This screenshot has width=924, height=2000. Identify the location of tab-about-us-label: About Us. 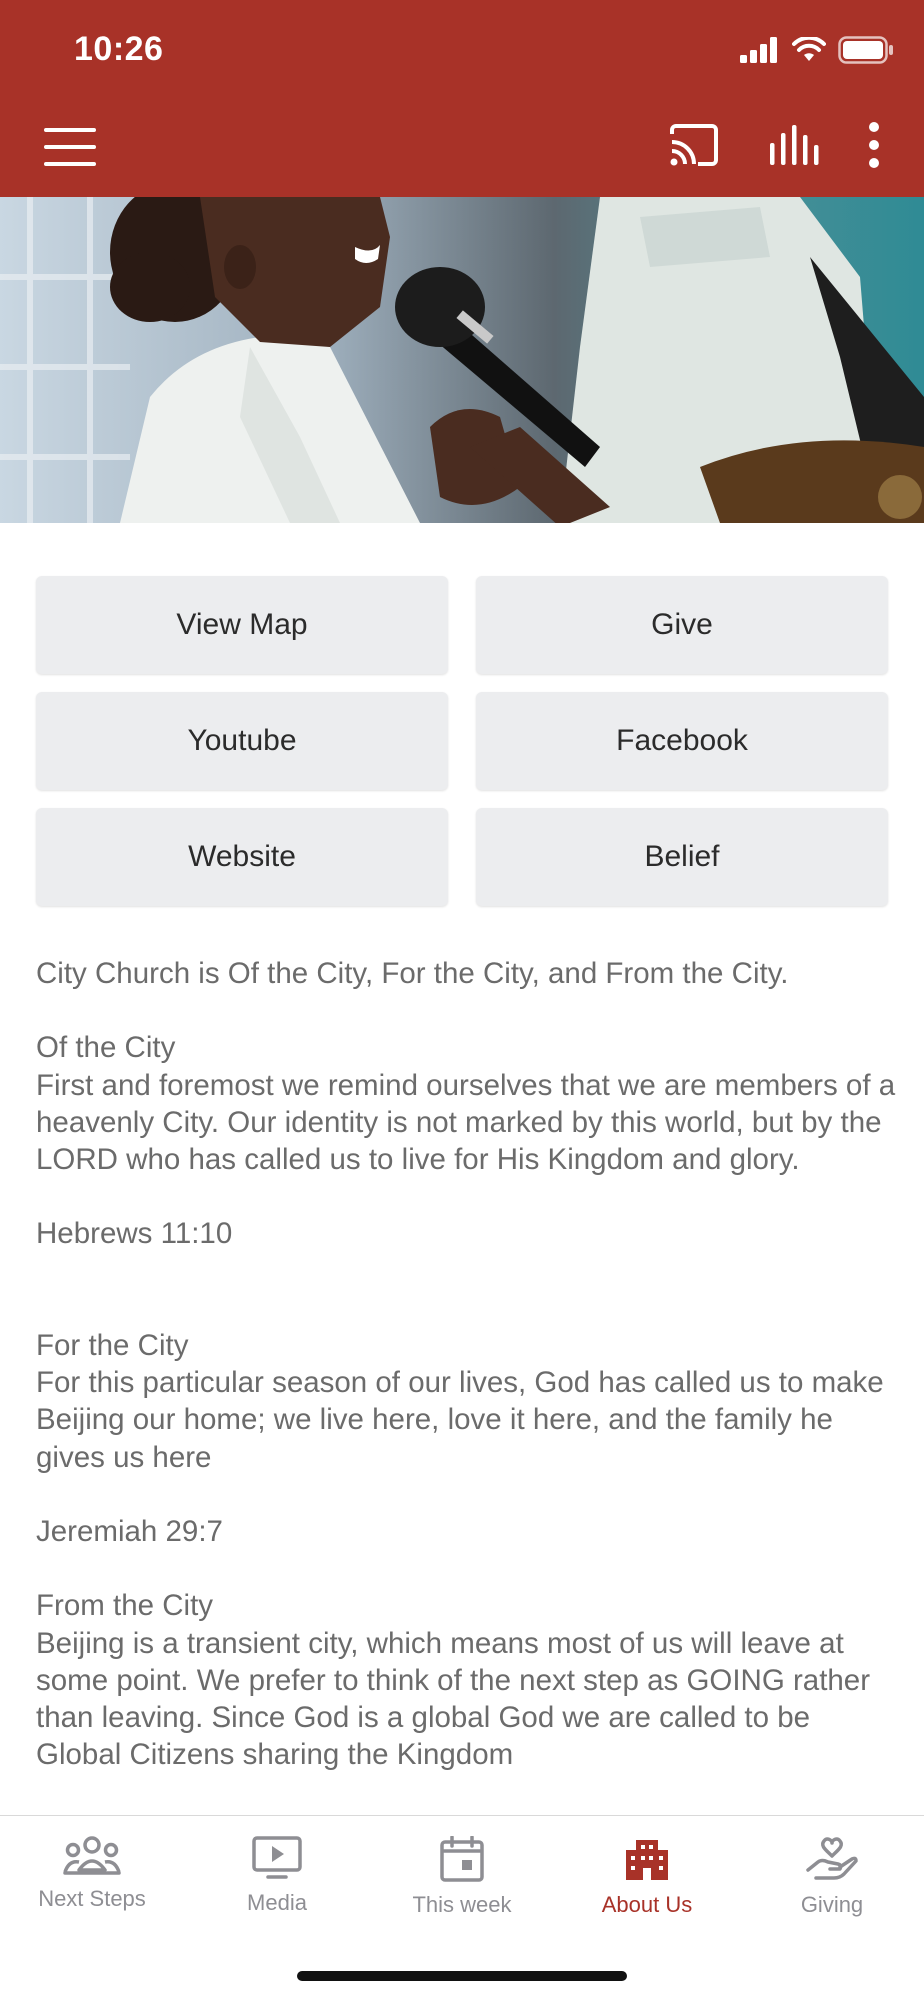
(647, 1904).